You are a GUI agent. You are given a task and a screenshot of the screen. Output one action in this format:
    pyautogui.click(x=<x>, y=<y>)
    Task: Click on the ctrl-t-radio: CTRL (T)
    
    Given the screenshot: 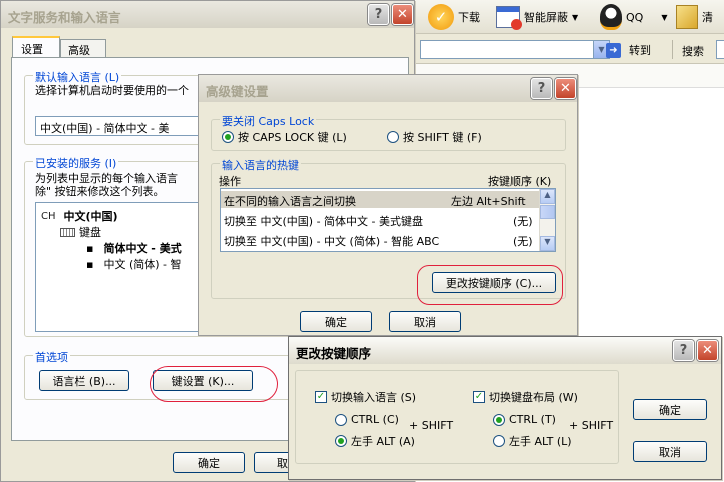 What is the action you would take?
    pyautogui.click(x=524, y=419)
    